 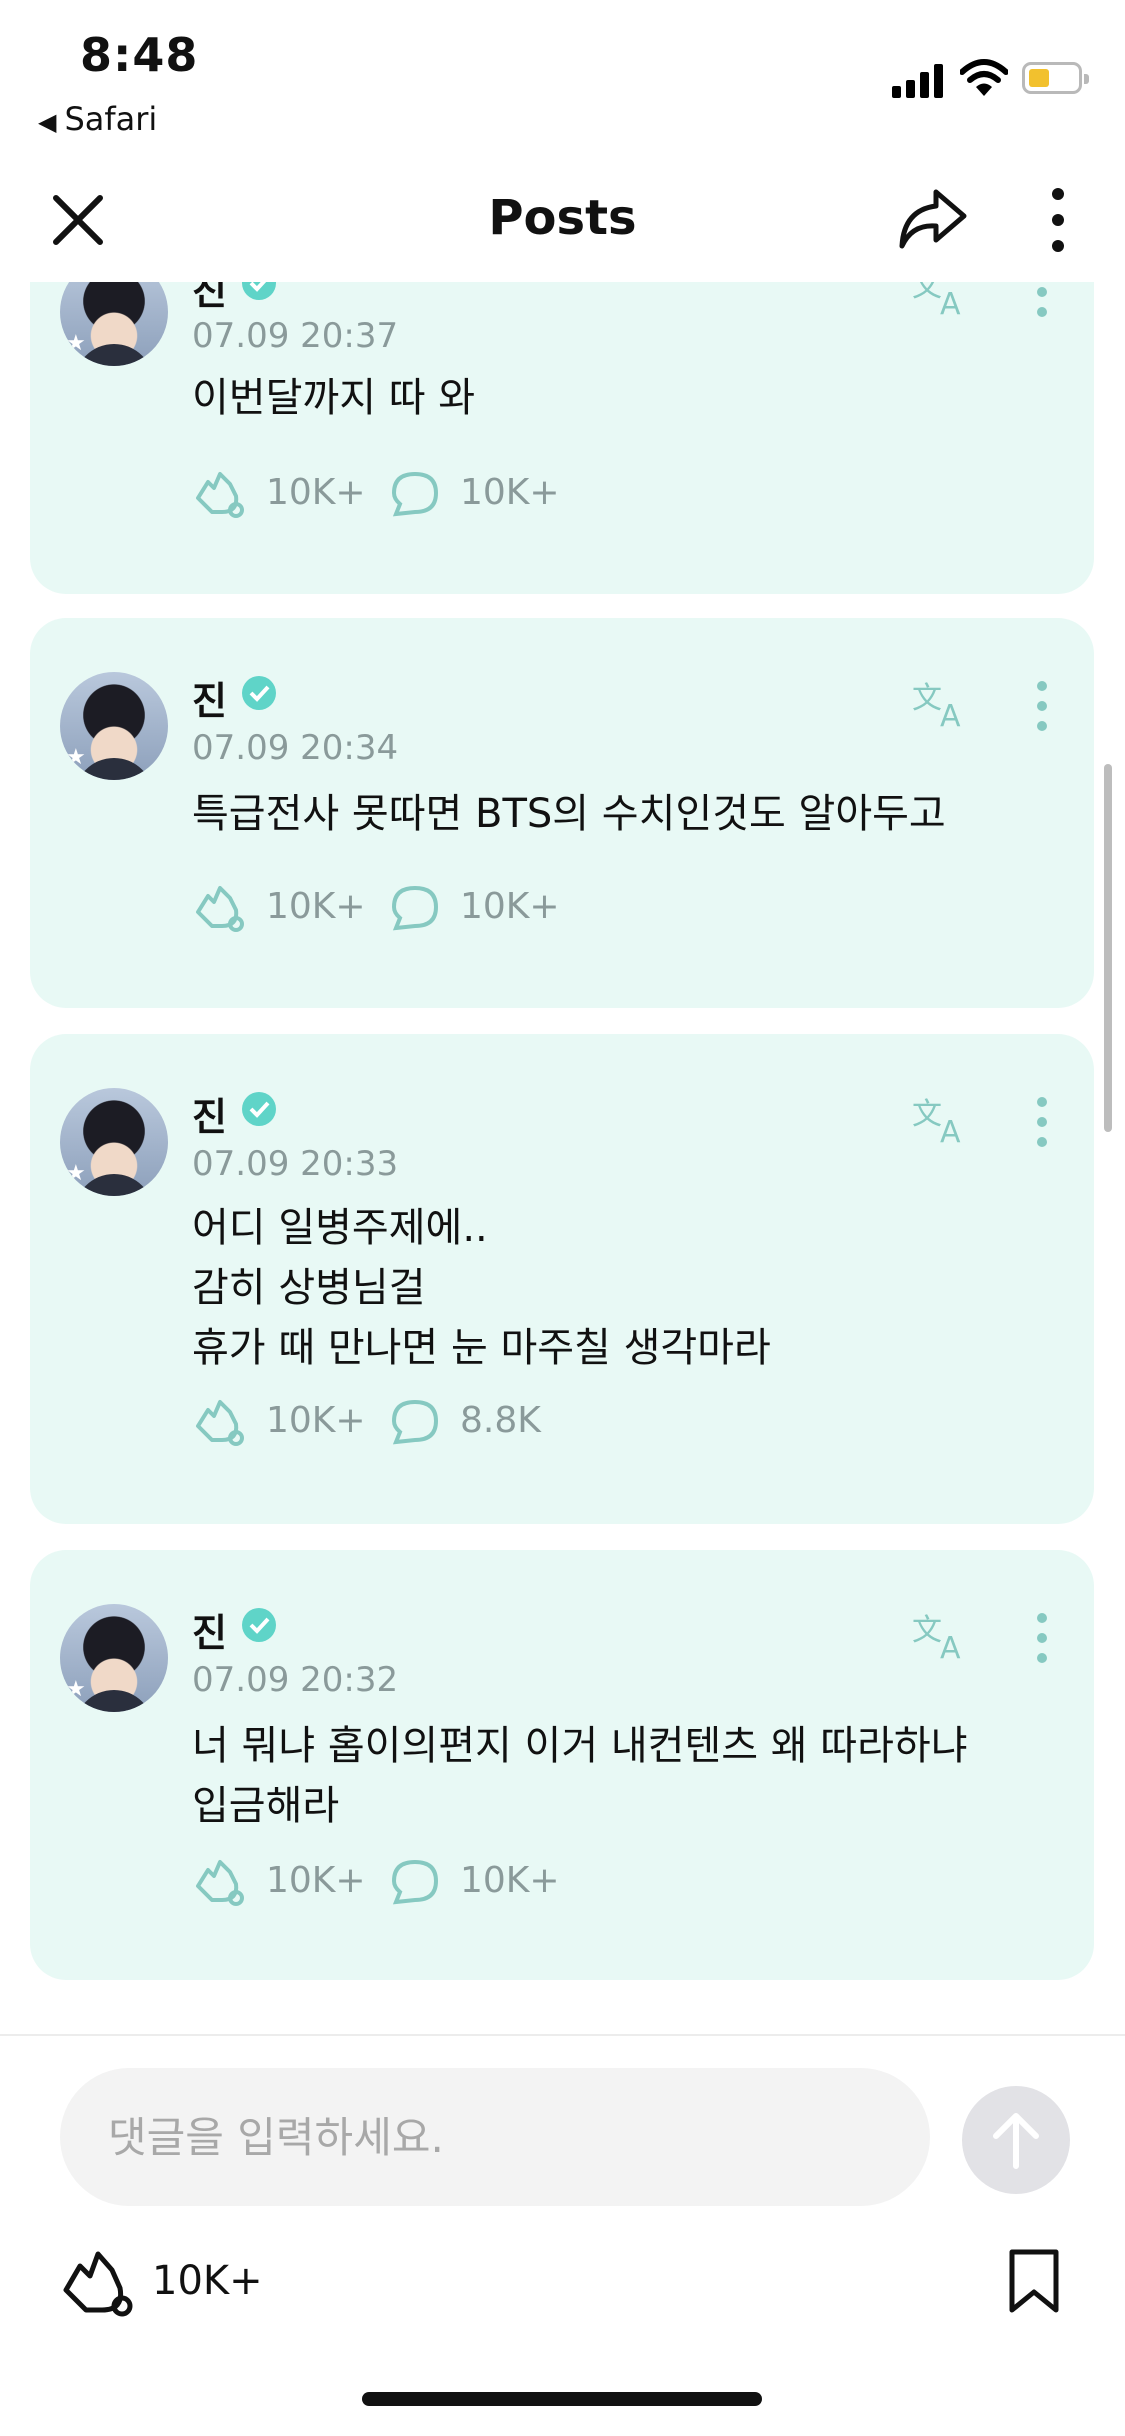 I want to click on signal-icon, so click(x=919, y=80).